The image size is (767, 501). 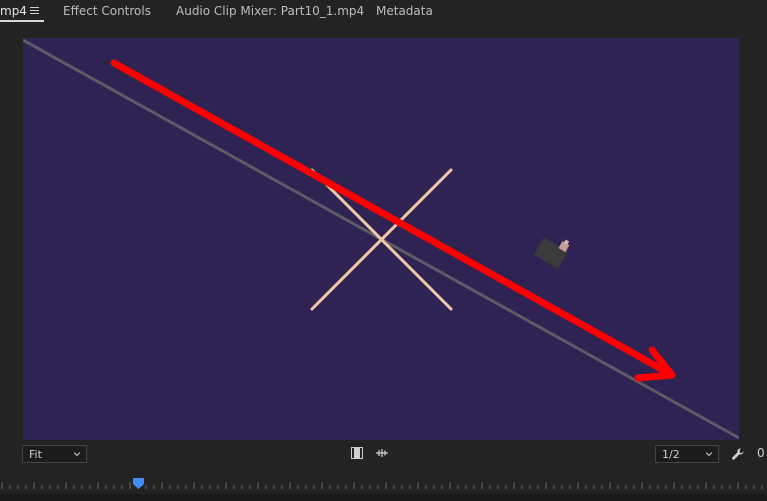 I want to click on tab-label: Metadata, so click(x=404, y=11).